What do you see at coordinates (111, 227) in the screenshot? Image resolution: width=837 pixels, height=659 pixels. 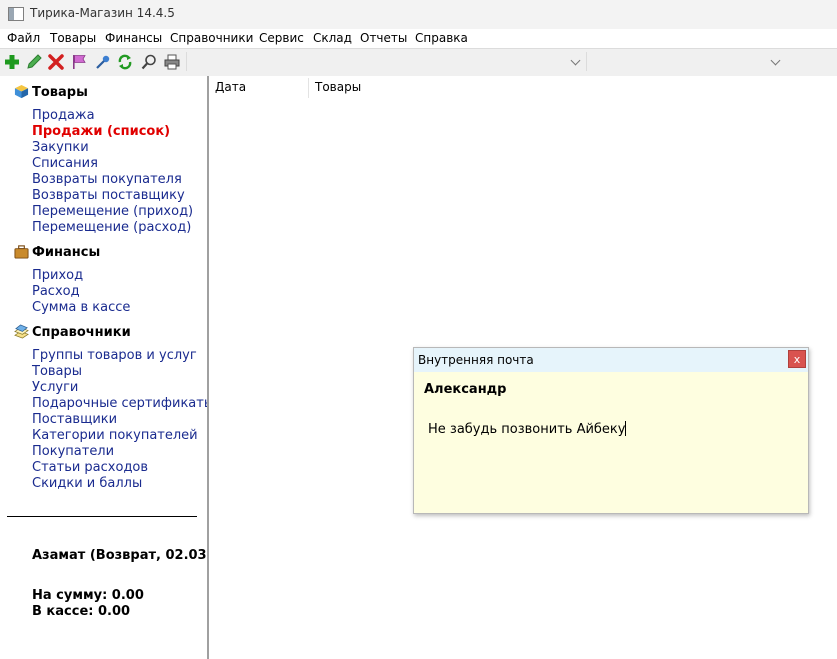 I see `sidebar-item-transfer-out: Перемещение (расход)` at bounding box center [111, 227].